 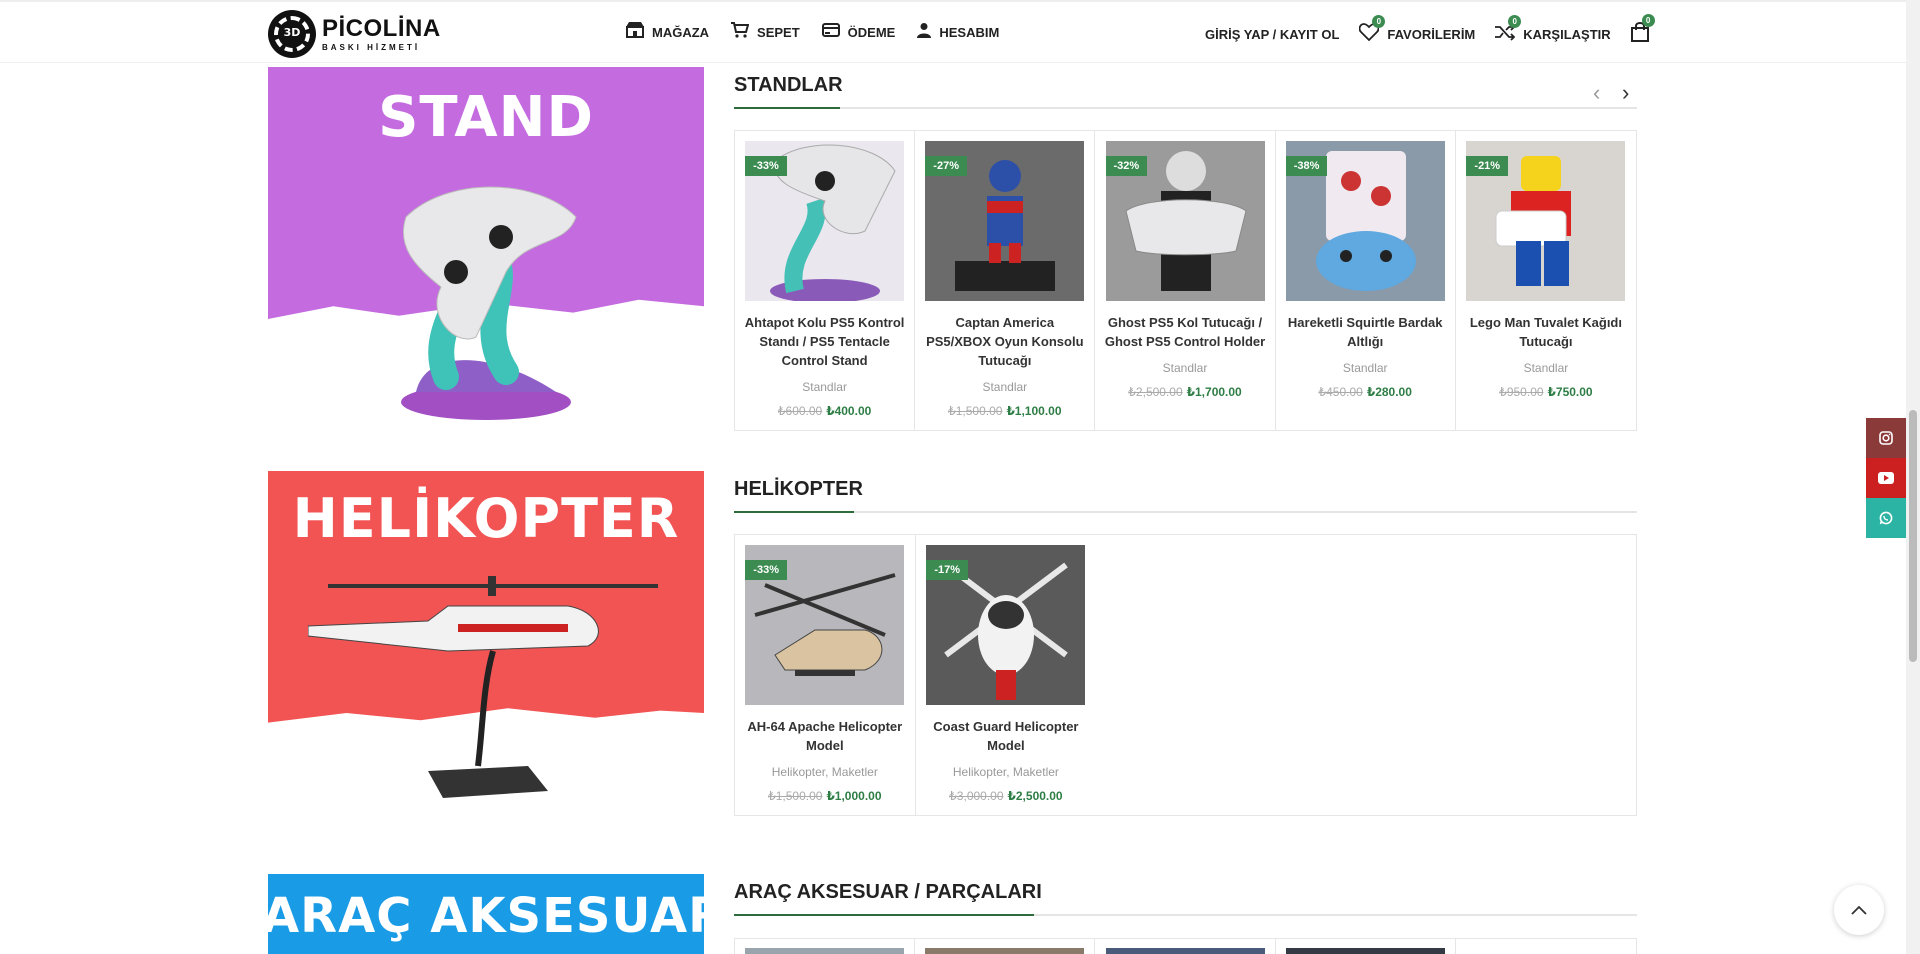 I want to click on nav-checkout-label: ÖDEME, so click(x=871, y=32).